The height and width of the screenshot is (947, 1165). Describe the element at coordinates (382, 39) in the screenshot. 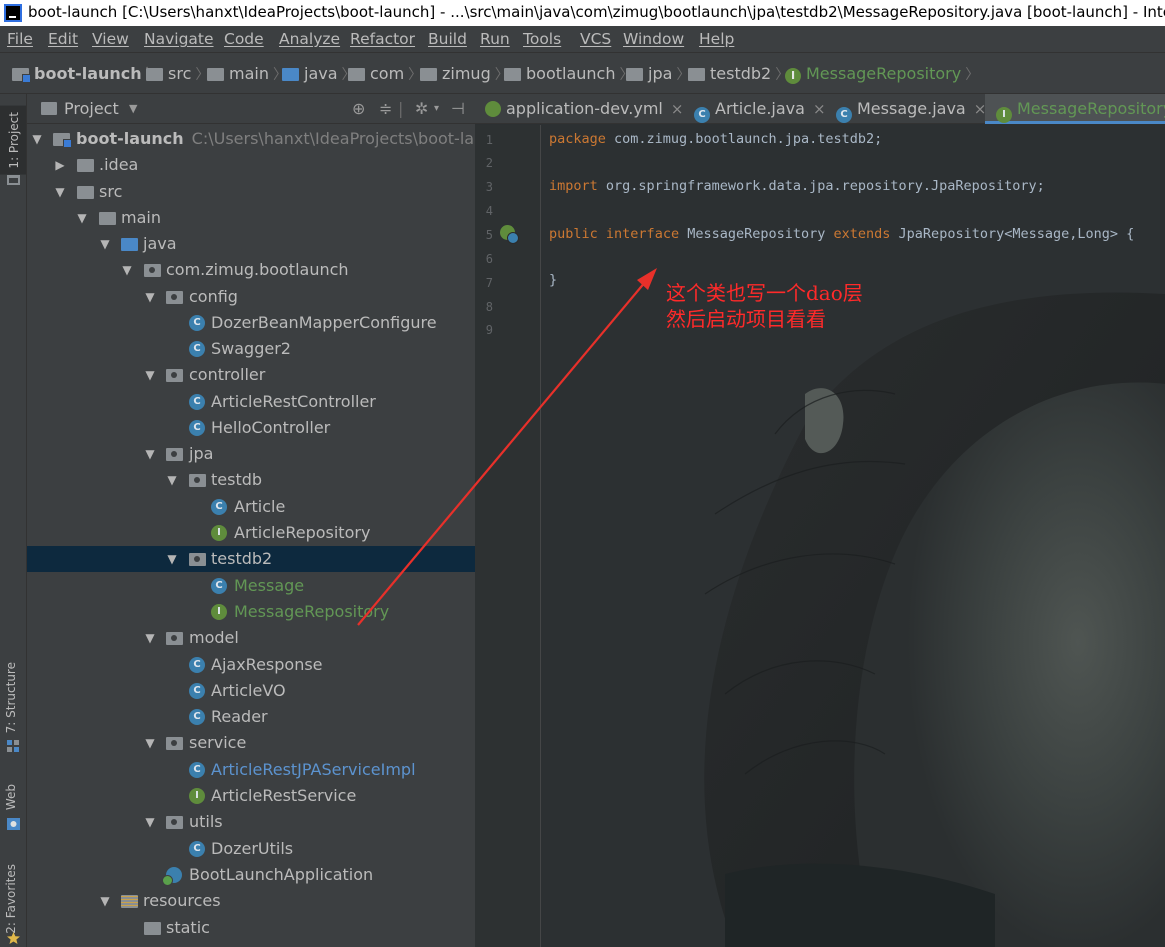

I see `menu-refactor: Refactor` at that location.